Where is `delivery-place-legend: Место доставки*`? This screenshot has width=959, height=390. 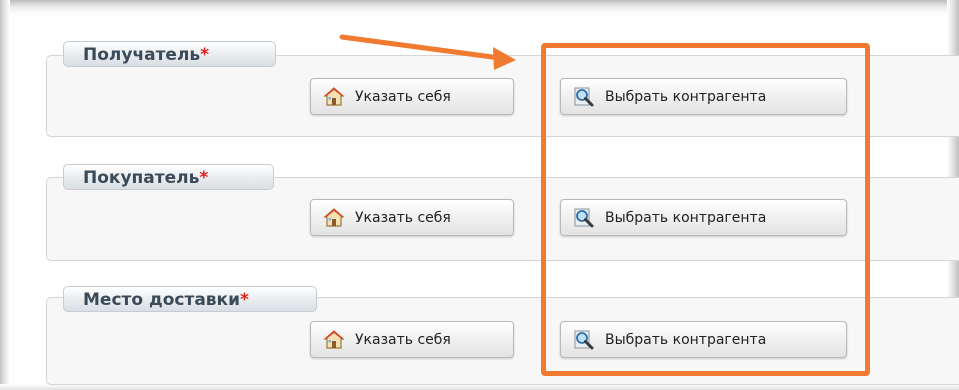
delivery-place-legend: Место доставки* is located at coordinates (190, 299).